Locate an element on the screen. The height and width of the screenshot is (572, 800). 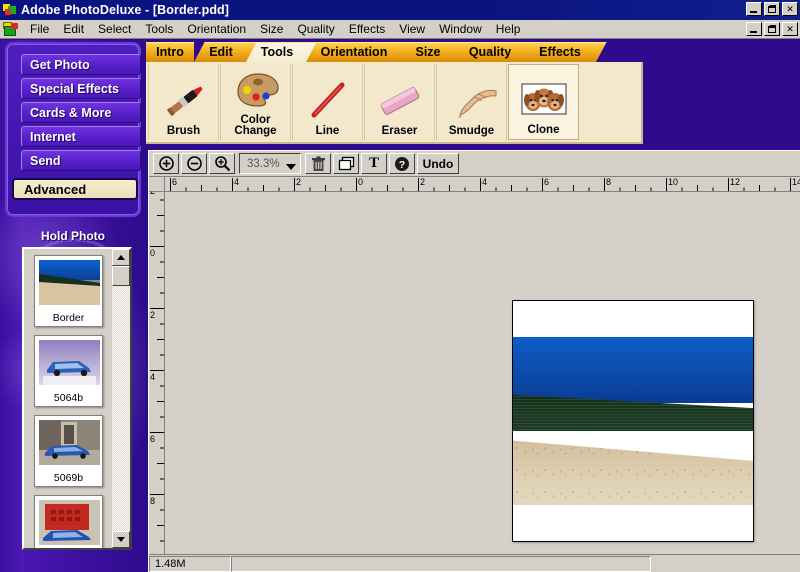
text-button: T is located at coordinates (374, 163).